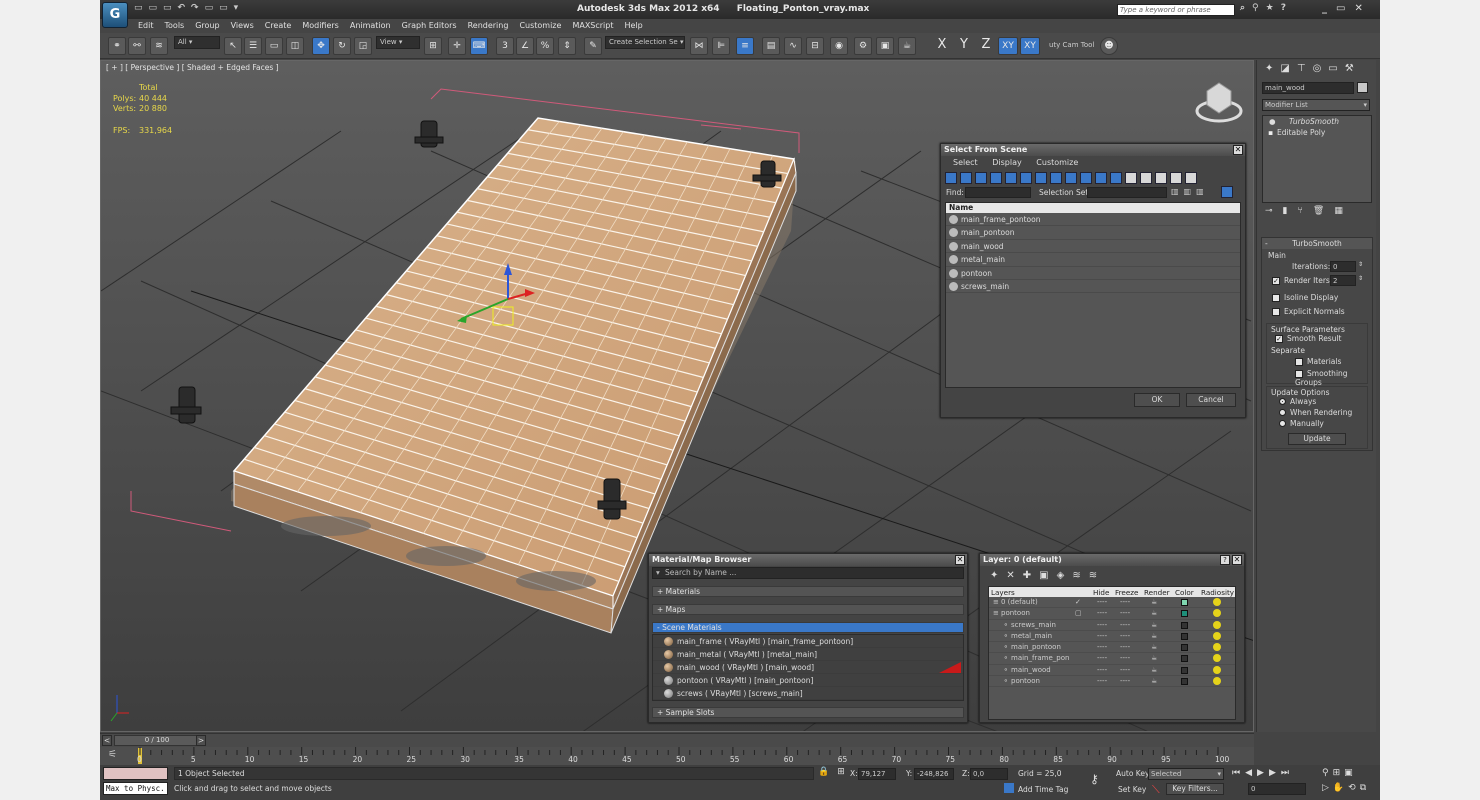 Image resolution: width=1480 pixels, height=800 pixels. I want to click on menu-tools: Tools, so click(175, 25).